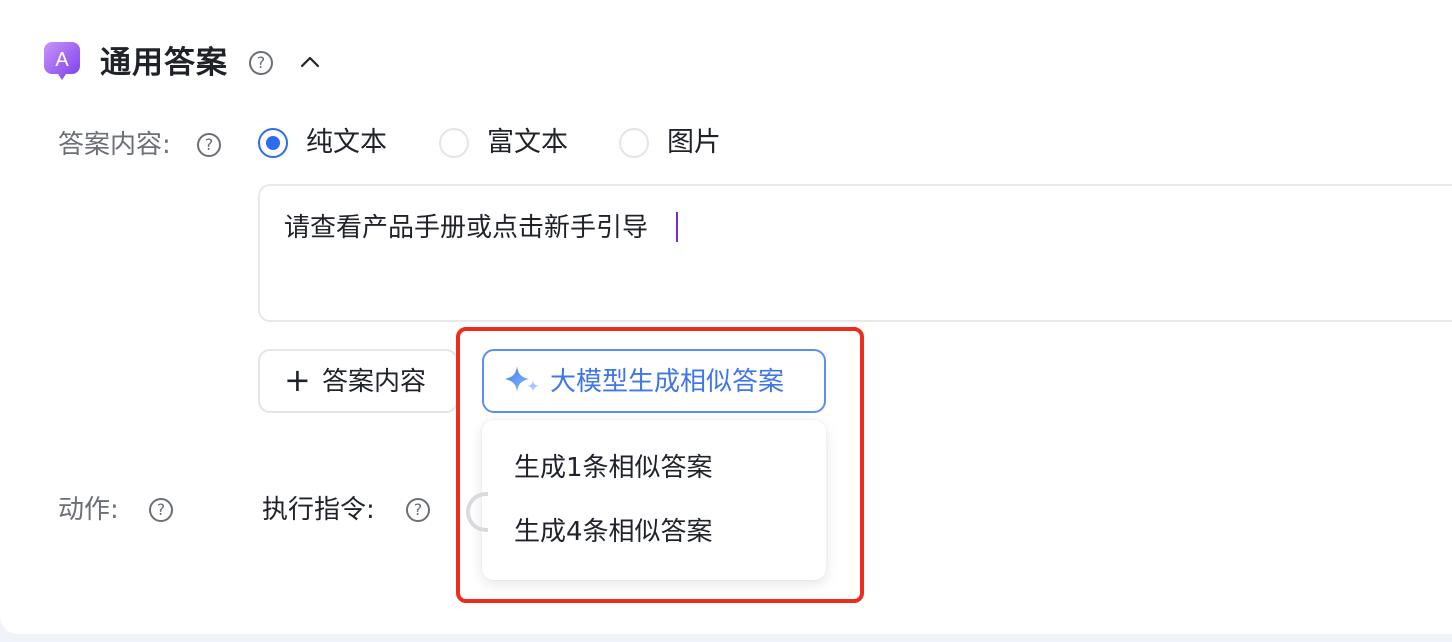 This screenshot has width=1452, height=642. I want to click on action-label: 动作:, so click(88, 510).